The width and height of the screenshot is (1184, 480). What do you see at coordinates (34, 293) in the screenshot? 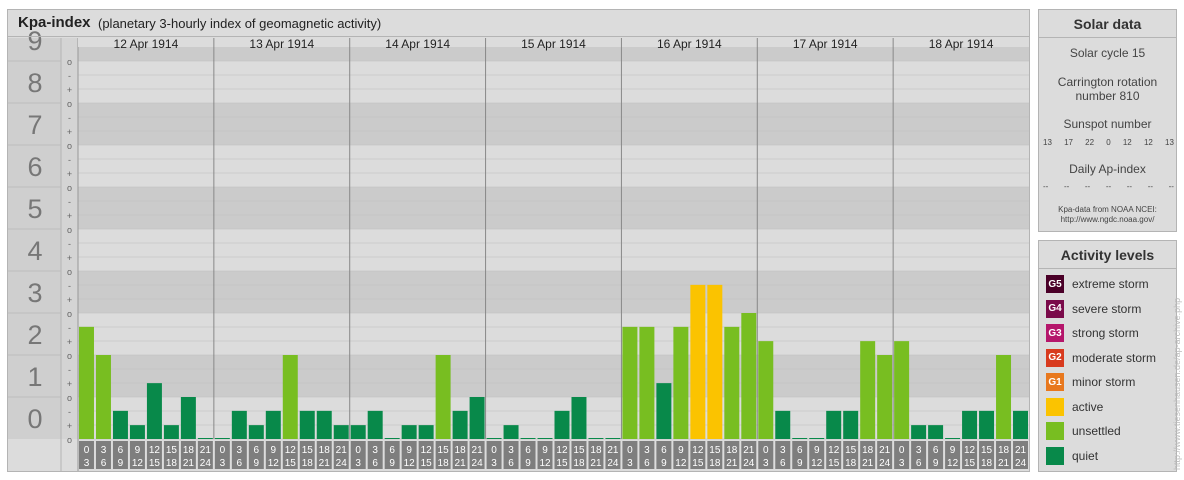
I see `y-tick-label: 3` at bounding box center [34, 293].